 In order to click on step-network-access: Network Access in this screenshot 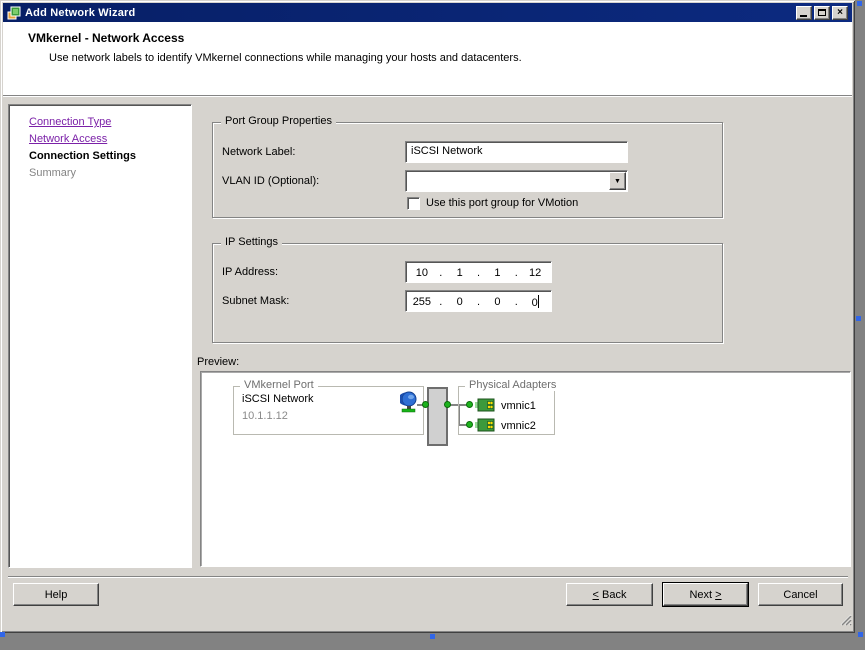, I will do `click(110, 139)`.